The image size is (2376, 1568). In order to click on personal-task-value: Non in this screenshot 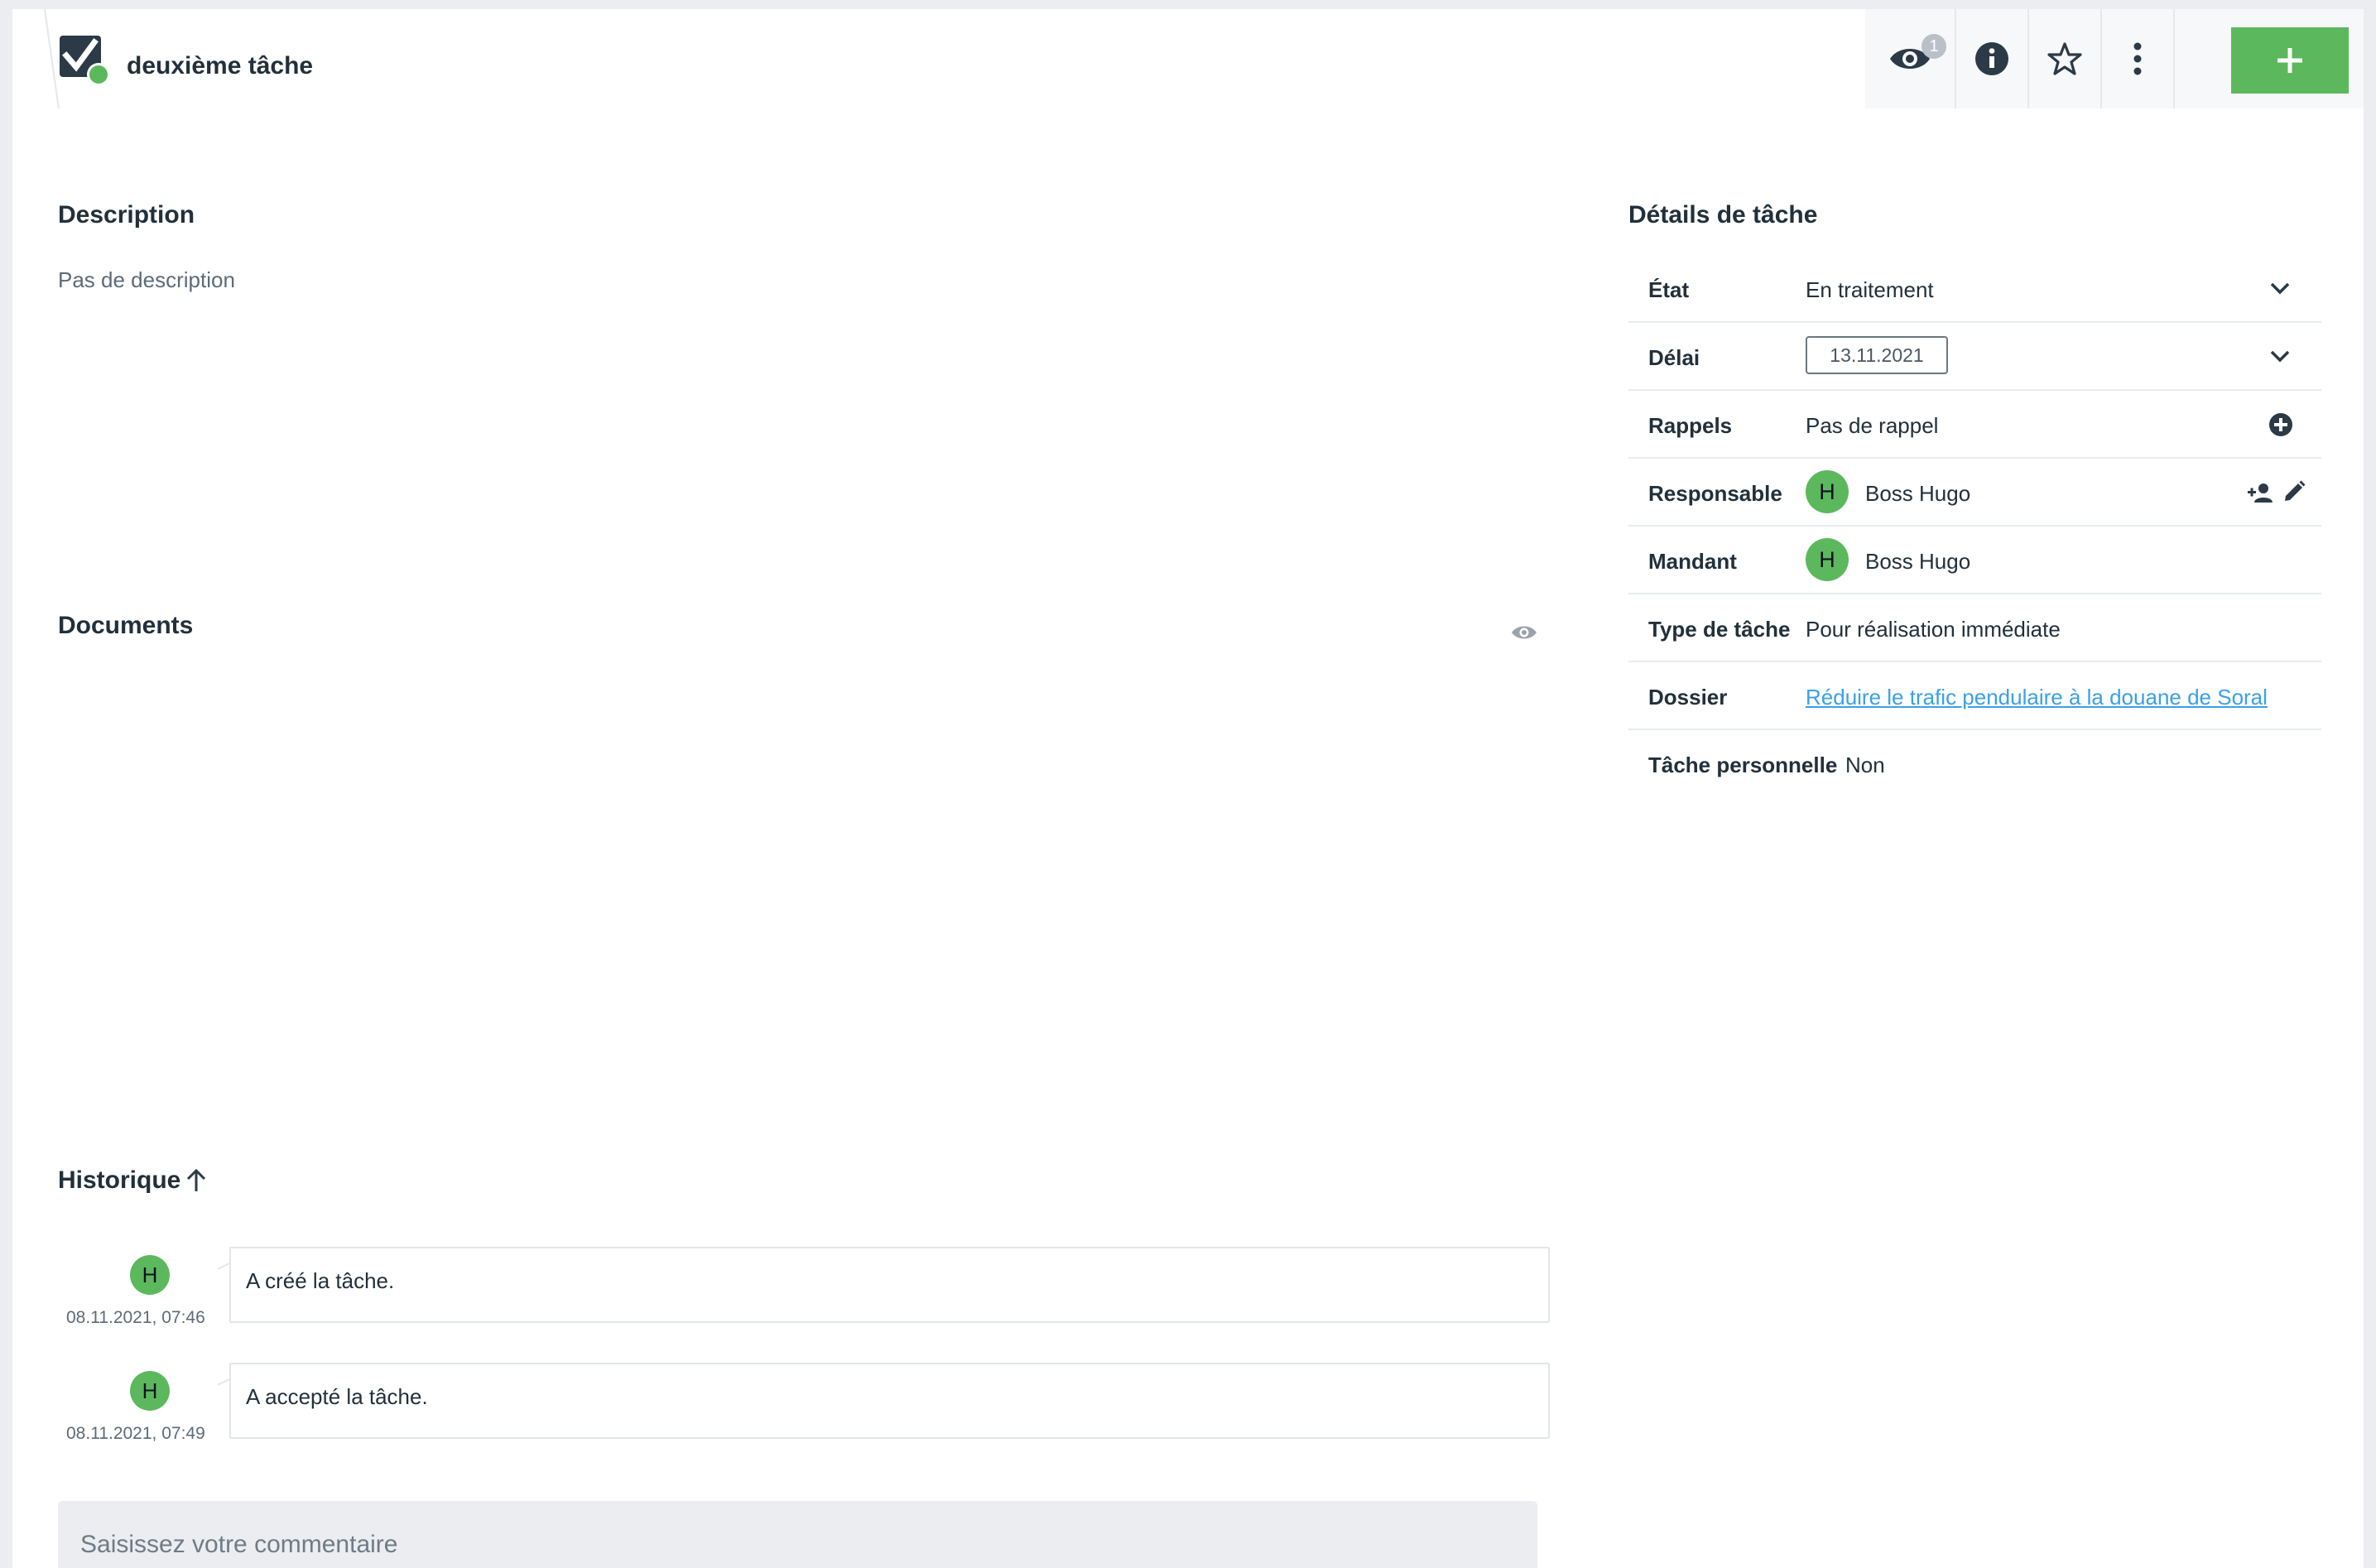, I will do `click(1865, 765)`.